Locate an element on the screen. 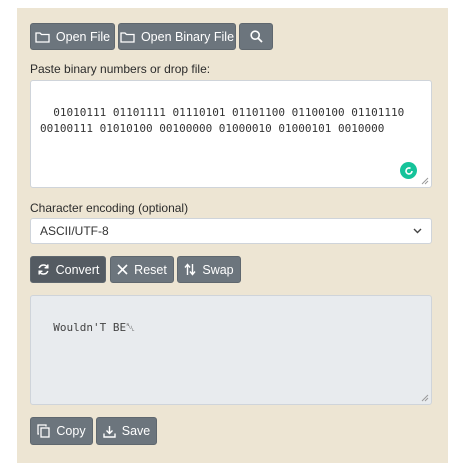 Image resolution: width=474 pixels, height=463 pixels. search-icon is located at coordinates (256, 36).